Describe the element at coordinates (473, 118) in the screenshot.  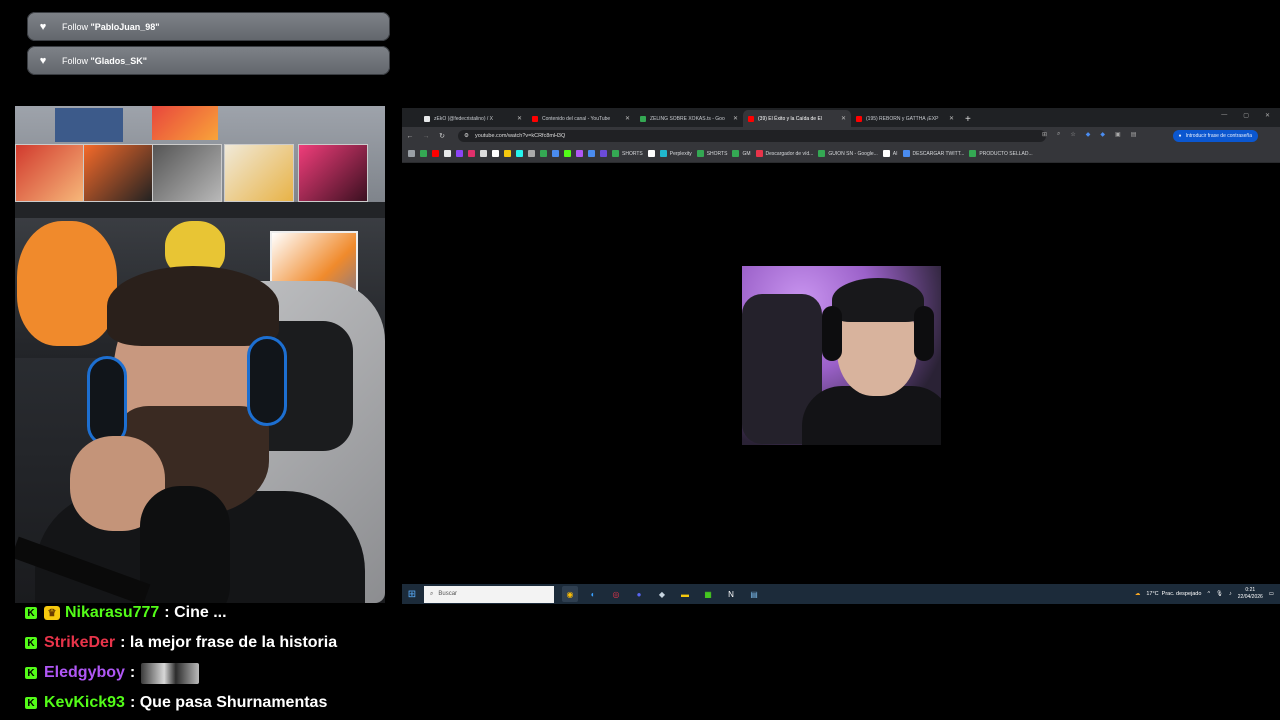
I see `browser-tab: zEkO (@fedecristalino) / X ✕` at that location.